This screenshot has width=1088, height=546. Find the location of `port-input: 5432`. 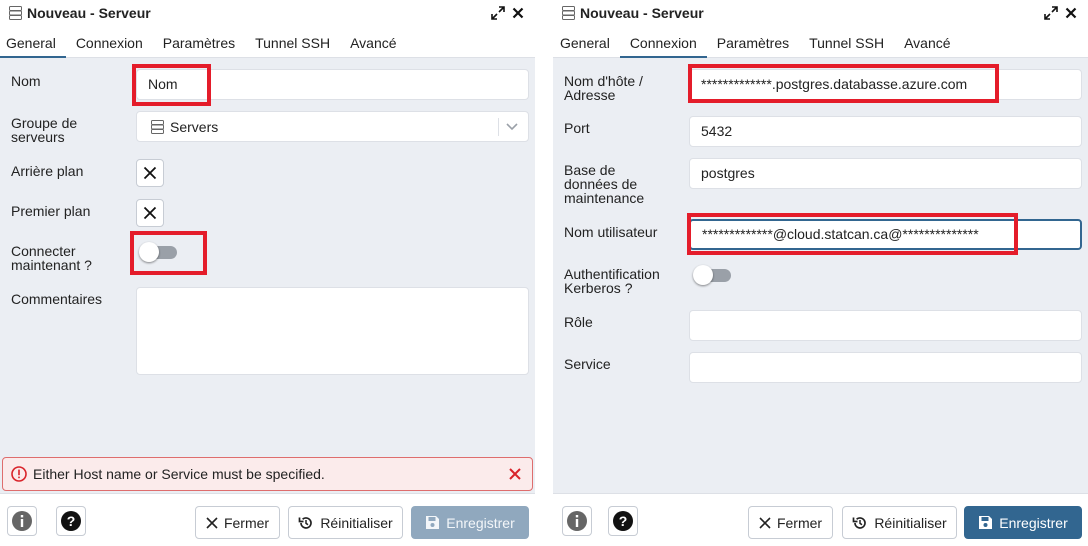

port-input: 5432 is located at coordinates (885, 131).